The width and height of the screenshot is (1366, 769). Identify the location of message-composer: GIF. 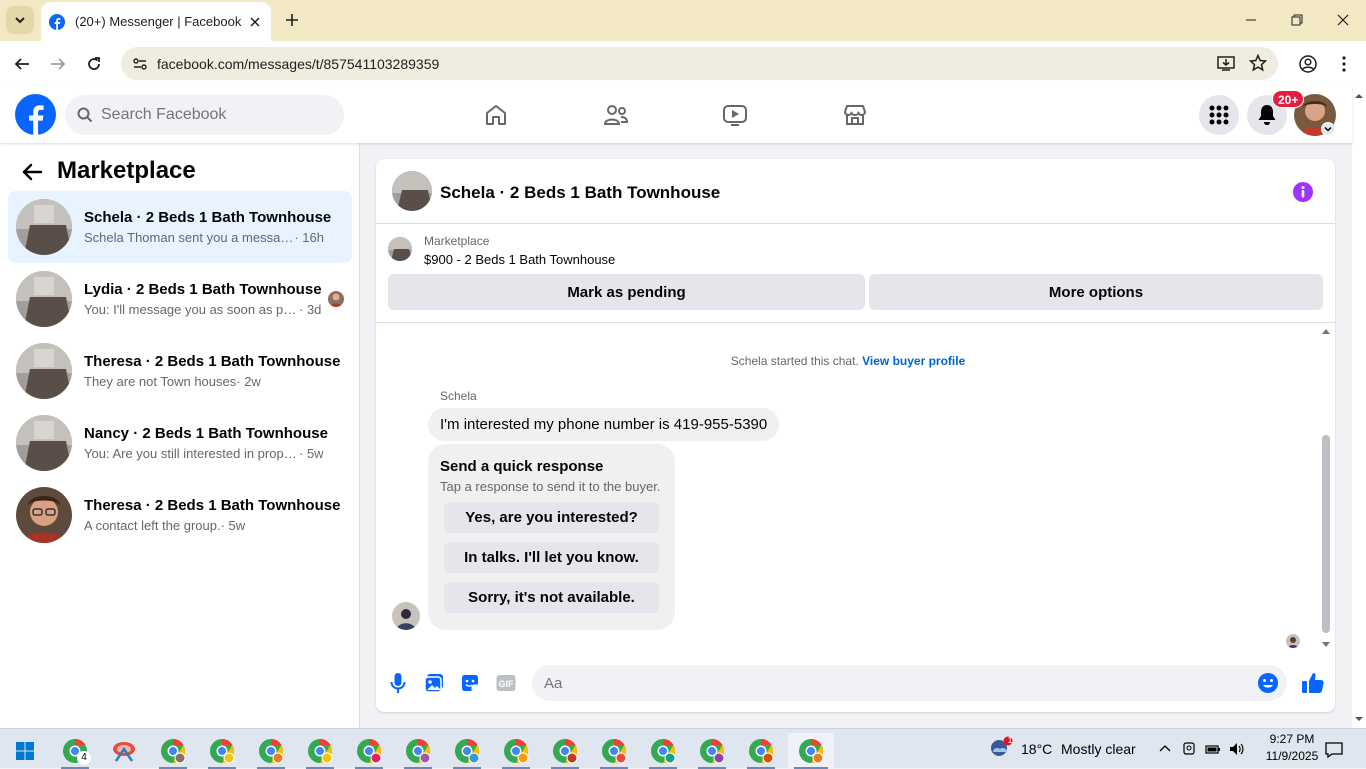
(855, 684).